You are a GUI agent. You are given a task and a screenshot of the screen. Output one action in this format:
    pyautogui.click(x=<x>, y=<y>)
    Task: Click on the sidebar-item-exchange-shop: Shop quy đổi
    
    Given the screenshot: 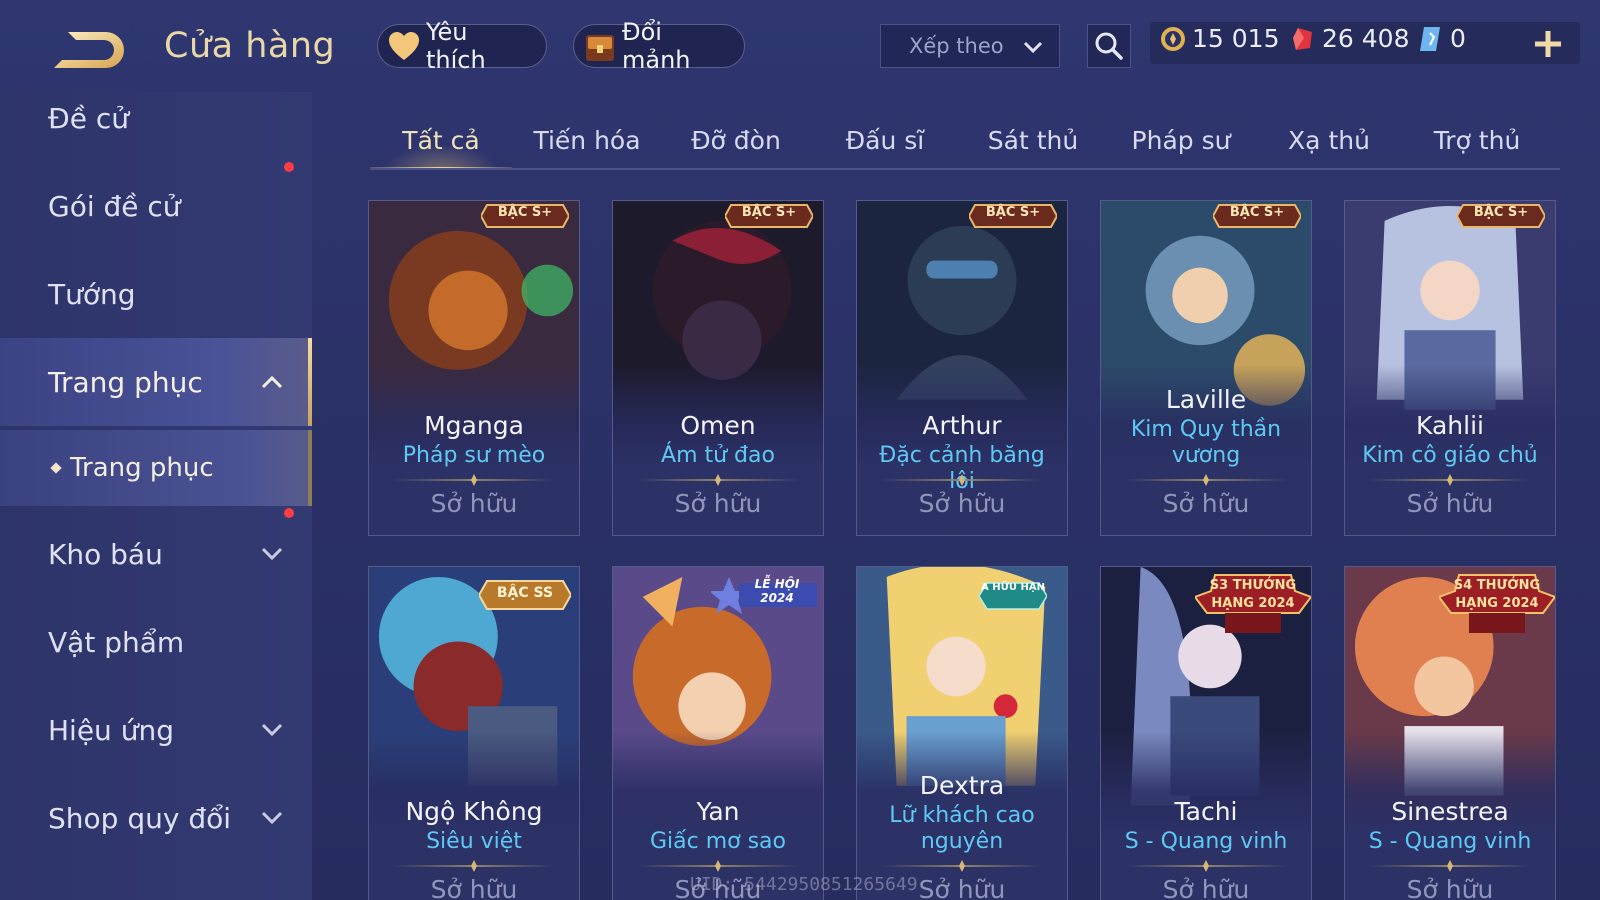 What is the action you would take?
    pyautogui.click(x=156, y=818)
    